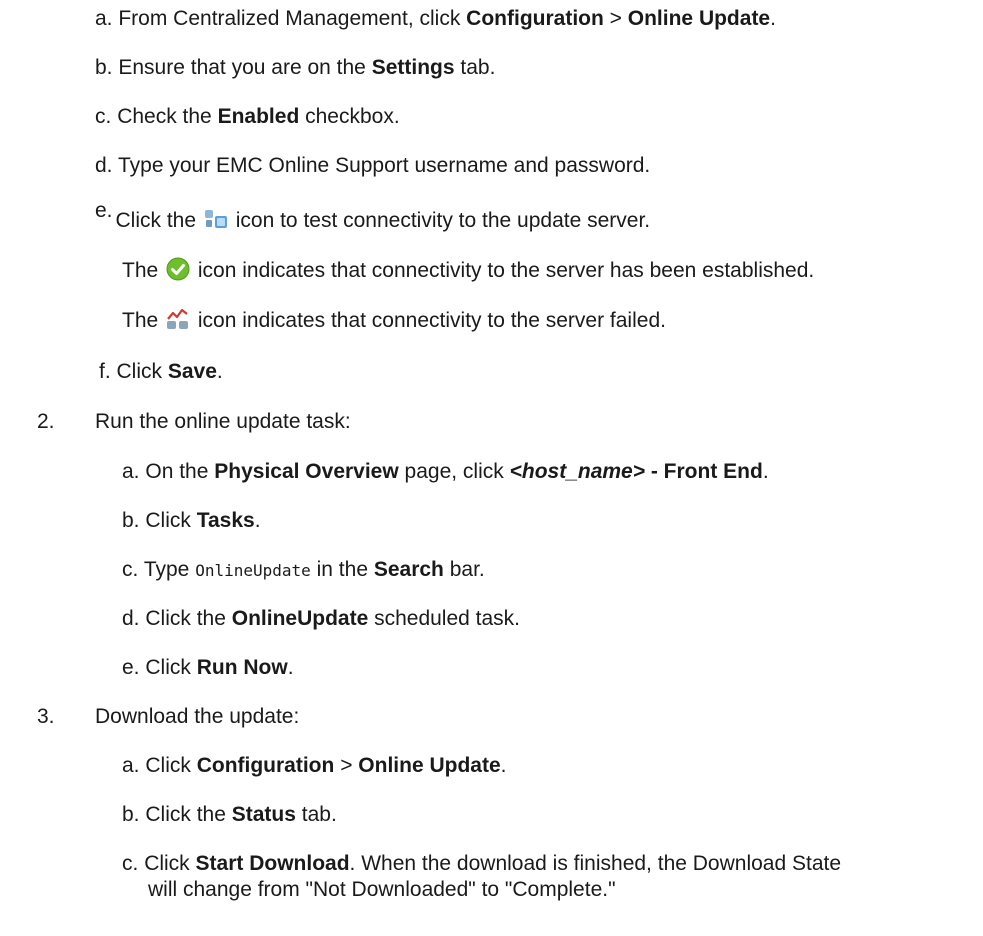 The width and height of the screenshot is (983, 936). What do you see at coordinates (247, 116) in the screenshot?
I see `step1-item-c: c. Check the Enabled checkbox.` at bounding box center [247, 116].